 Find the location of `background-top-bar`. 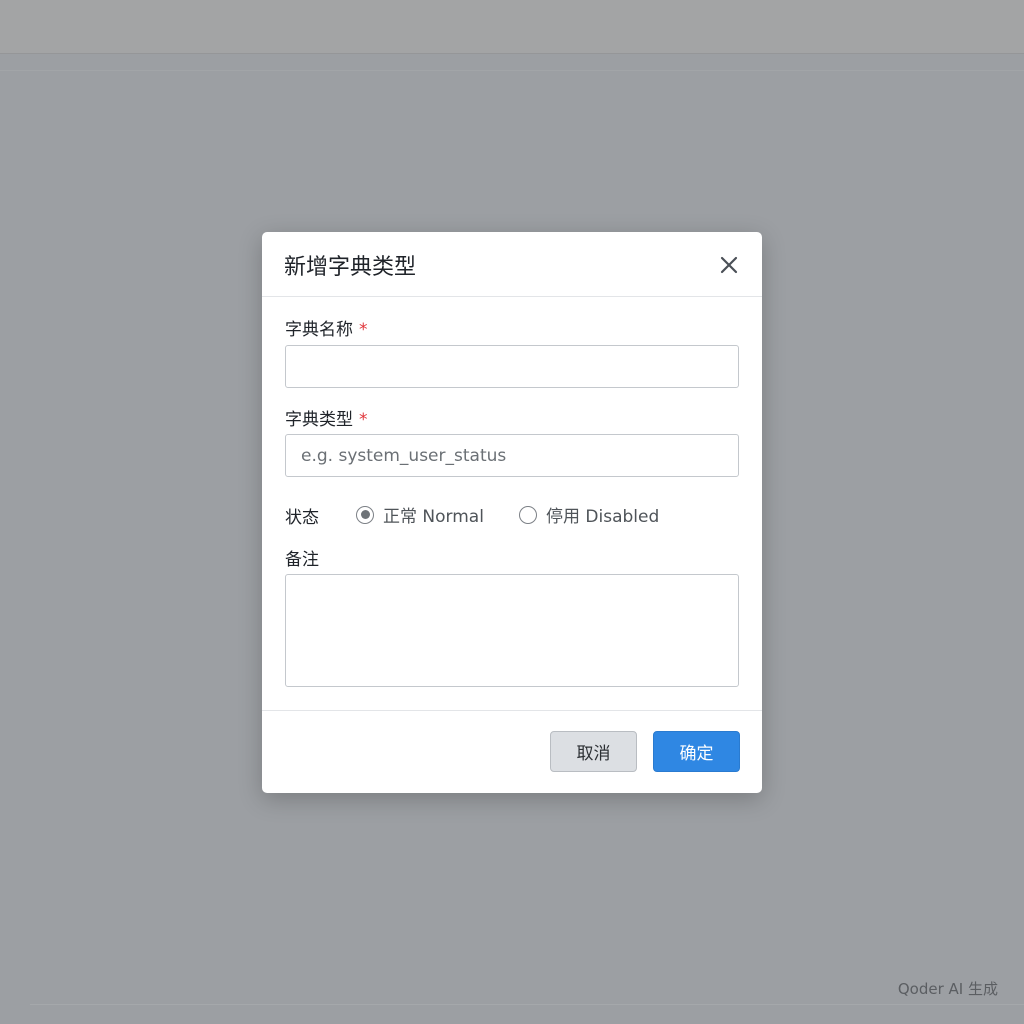

background-top-bar is located at coordinates (512, 27).